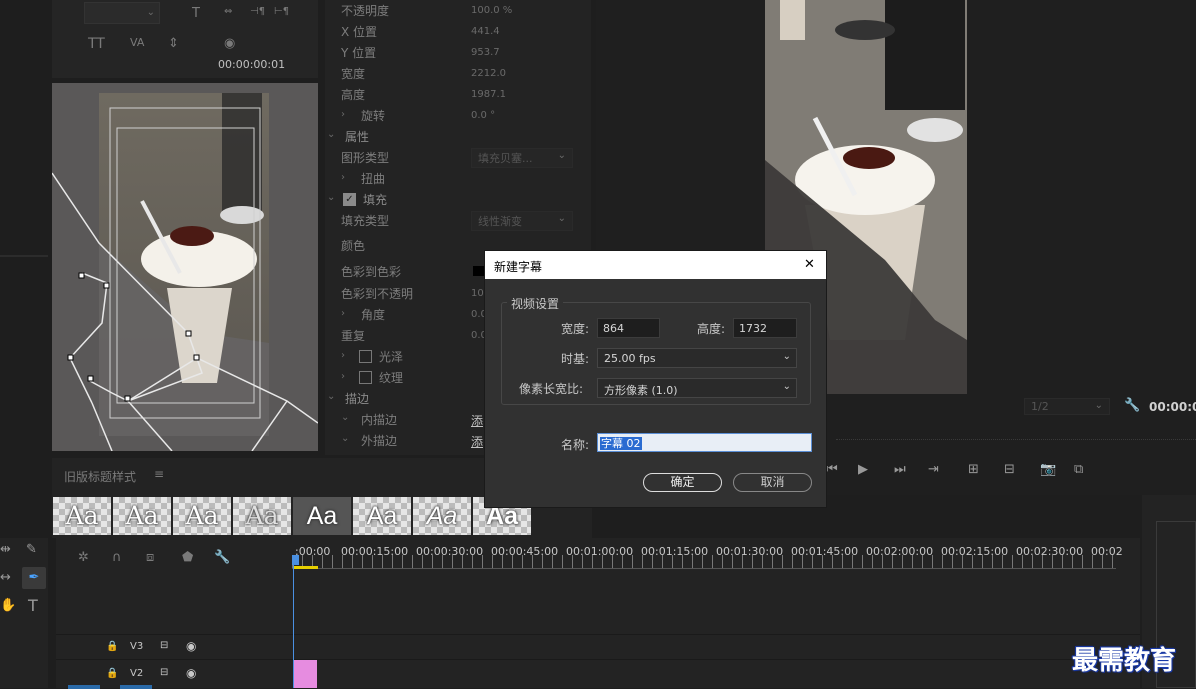 The image size is (1196, 689). What do you see at coordinates (353, 336) in the screenshot?
I see `prop-repeat-label: 重复` at bounding box center [353, 336].